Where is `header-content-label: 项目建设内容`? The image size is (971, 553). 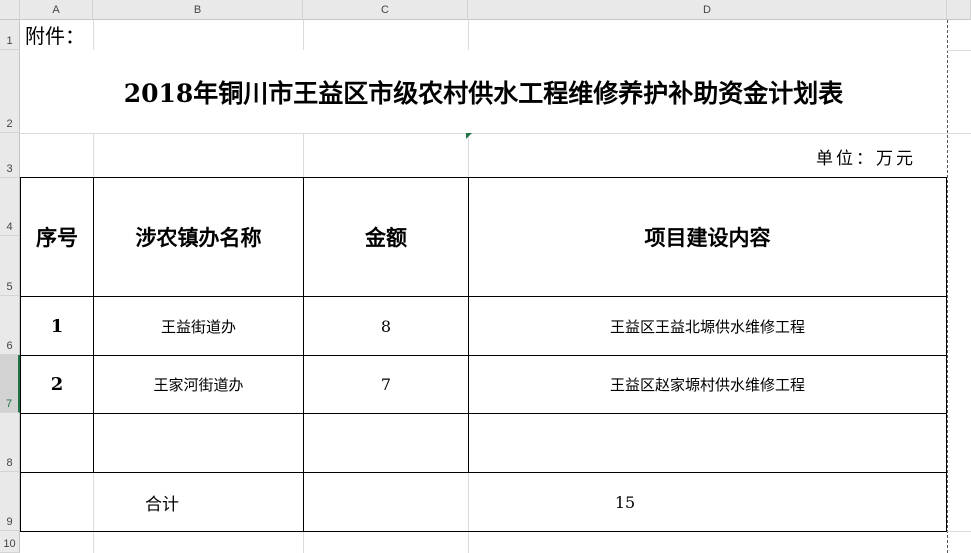
header-content-label: 项目建设内容 is located at coordinates (707, 237).